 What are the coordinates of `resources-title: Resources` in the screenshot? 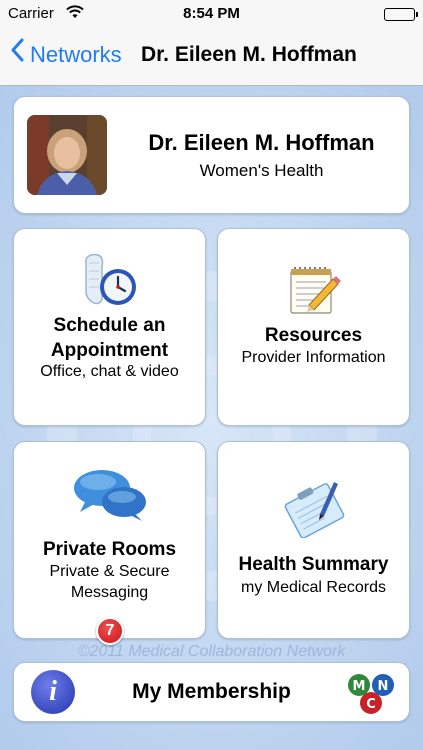 It's located at (313, 335).